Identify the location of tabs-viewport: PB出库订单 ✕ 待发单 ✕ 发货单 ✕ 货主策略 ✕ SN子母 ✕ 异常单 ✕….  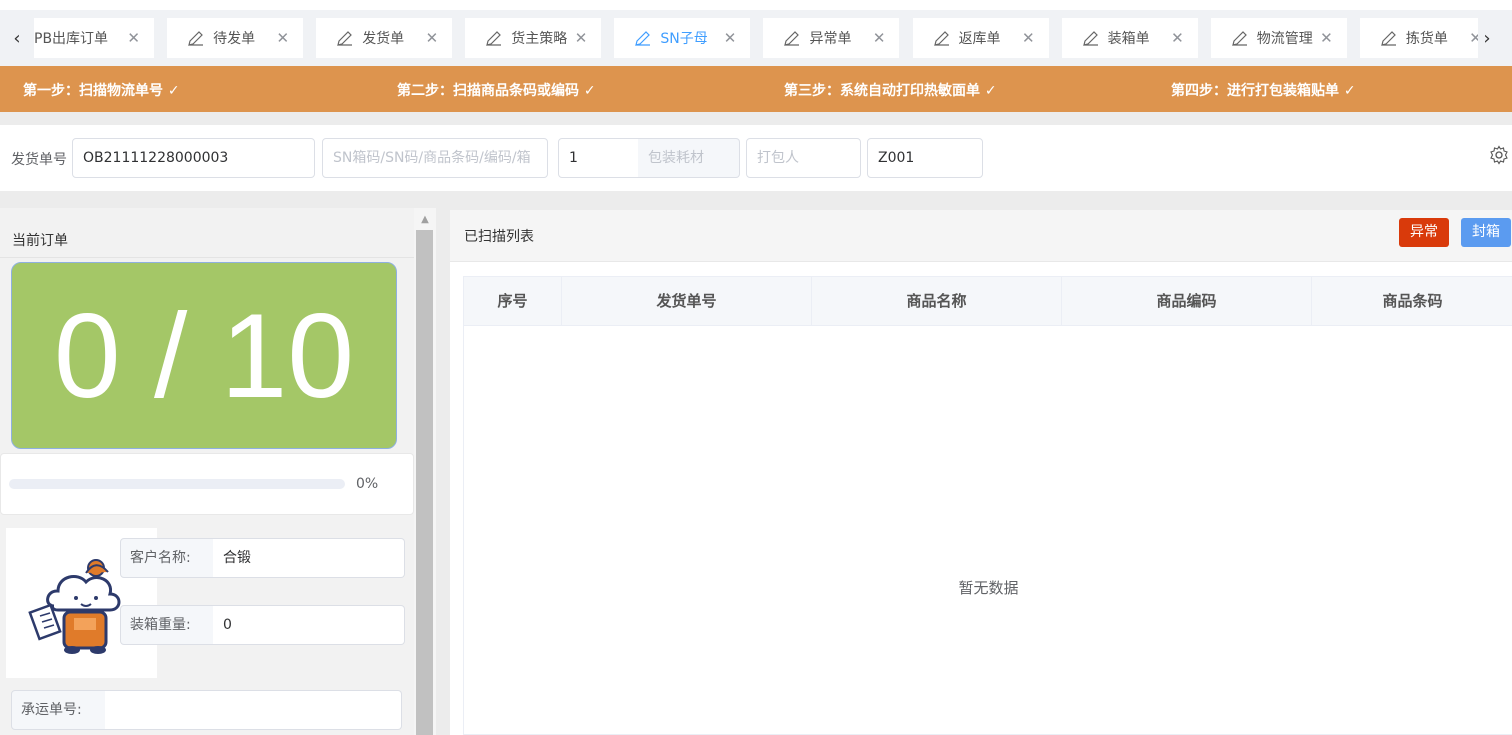
(756, 38).